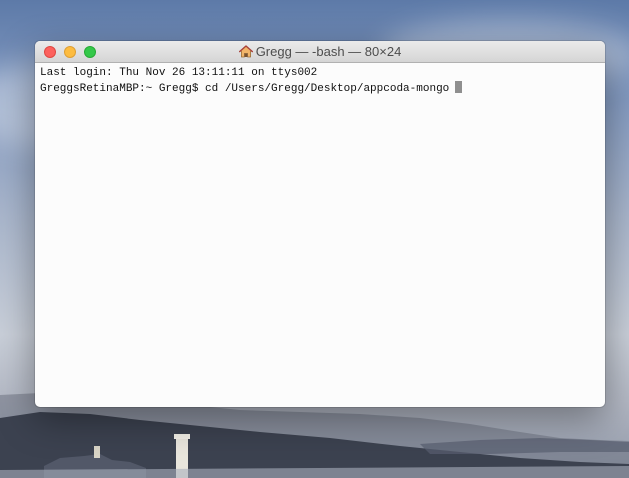 The height and width of the screenshot is (478, 629). I want to click on text-cursor, so click(459, 86).